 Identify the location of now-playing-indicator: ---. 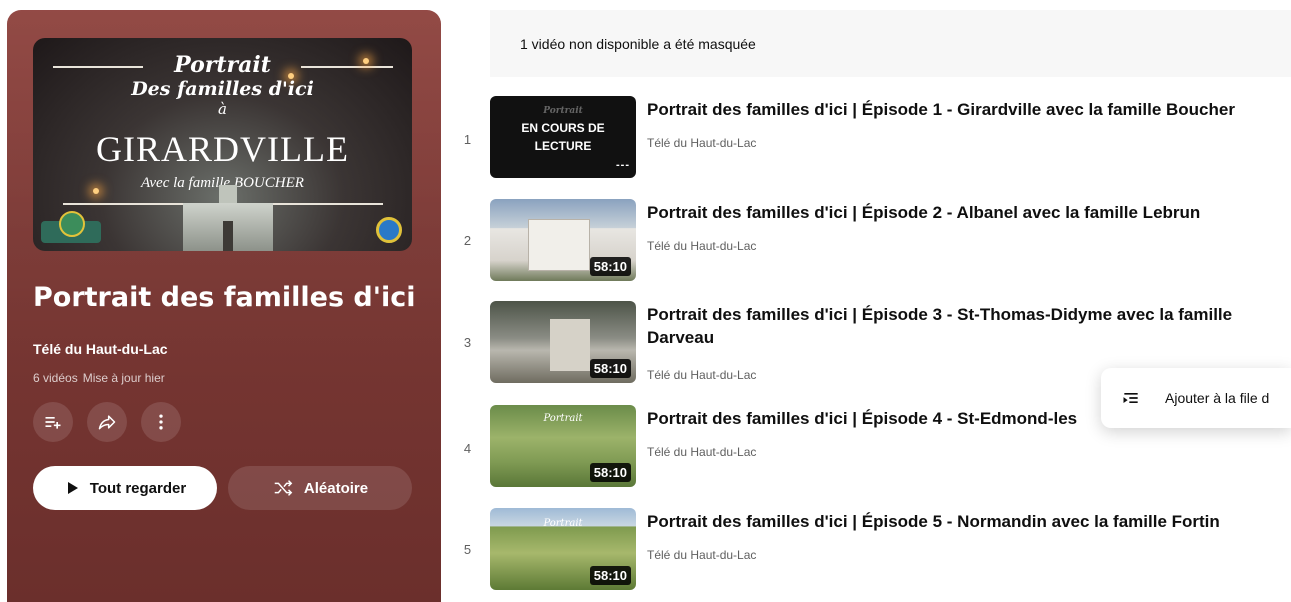
(623, 165).